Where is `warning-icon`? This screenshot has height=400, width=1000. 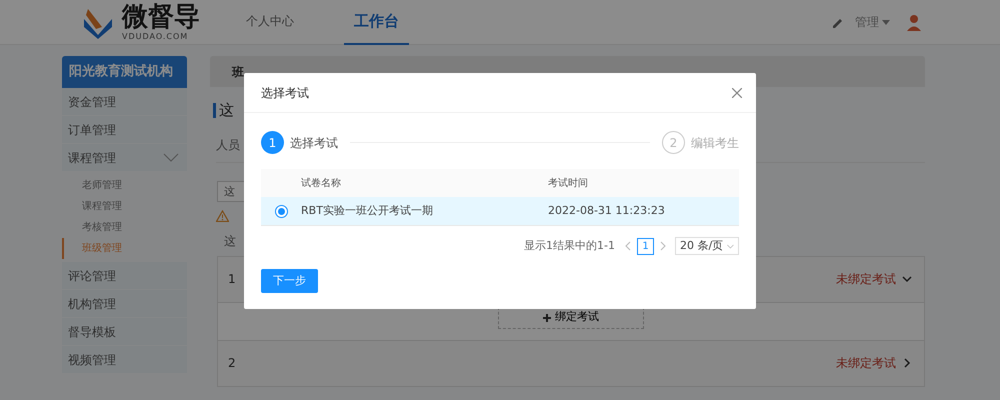 warning-icon is located at coordinates (222, 216).